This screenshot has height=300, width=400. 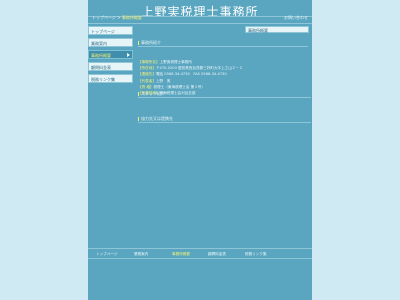 I want to click on partner-heading: 協力先又は提携先, so click(x=224, y=119).